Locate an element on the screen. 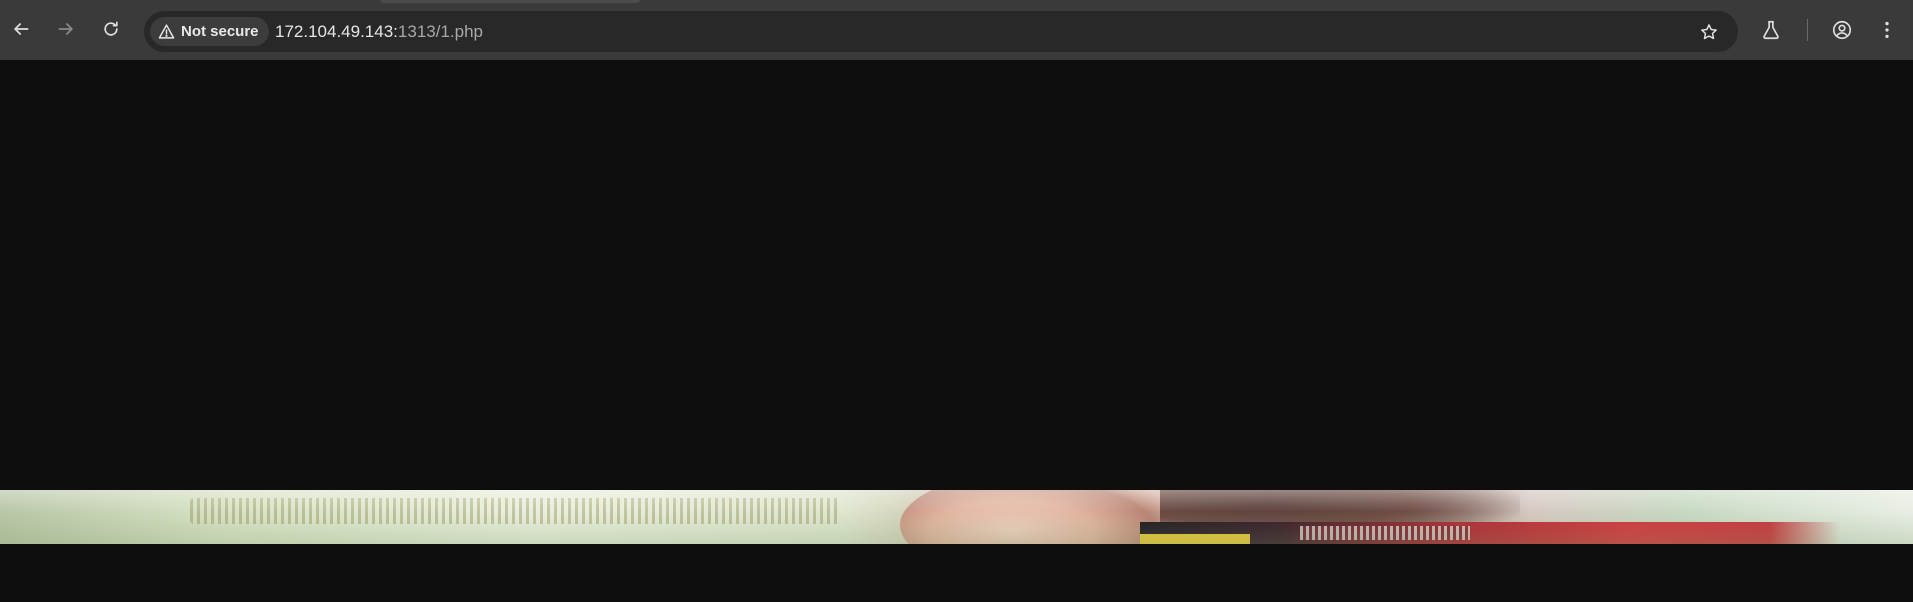  arrow-left-icon is located at coordinates (21, 29).